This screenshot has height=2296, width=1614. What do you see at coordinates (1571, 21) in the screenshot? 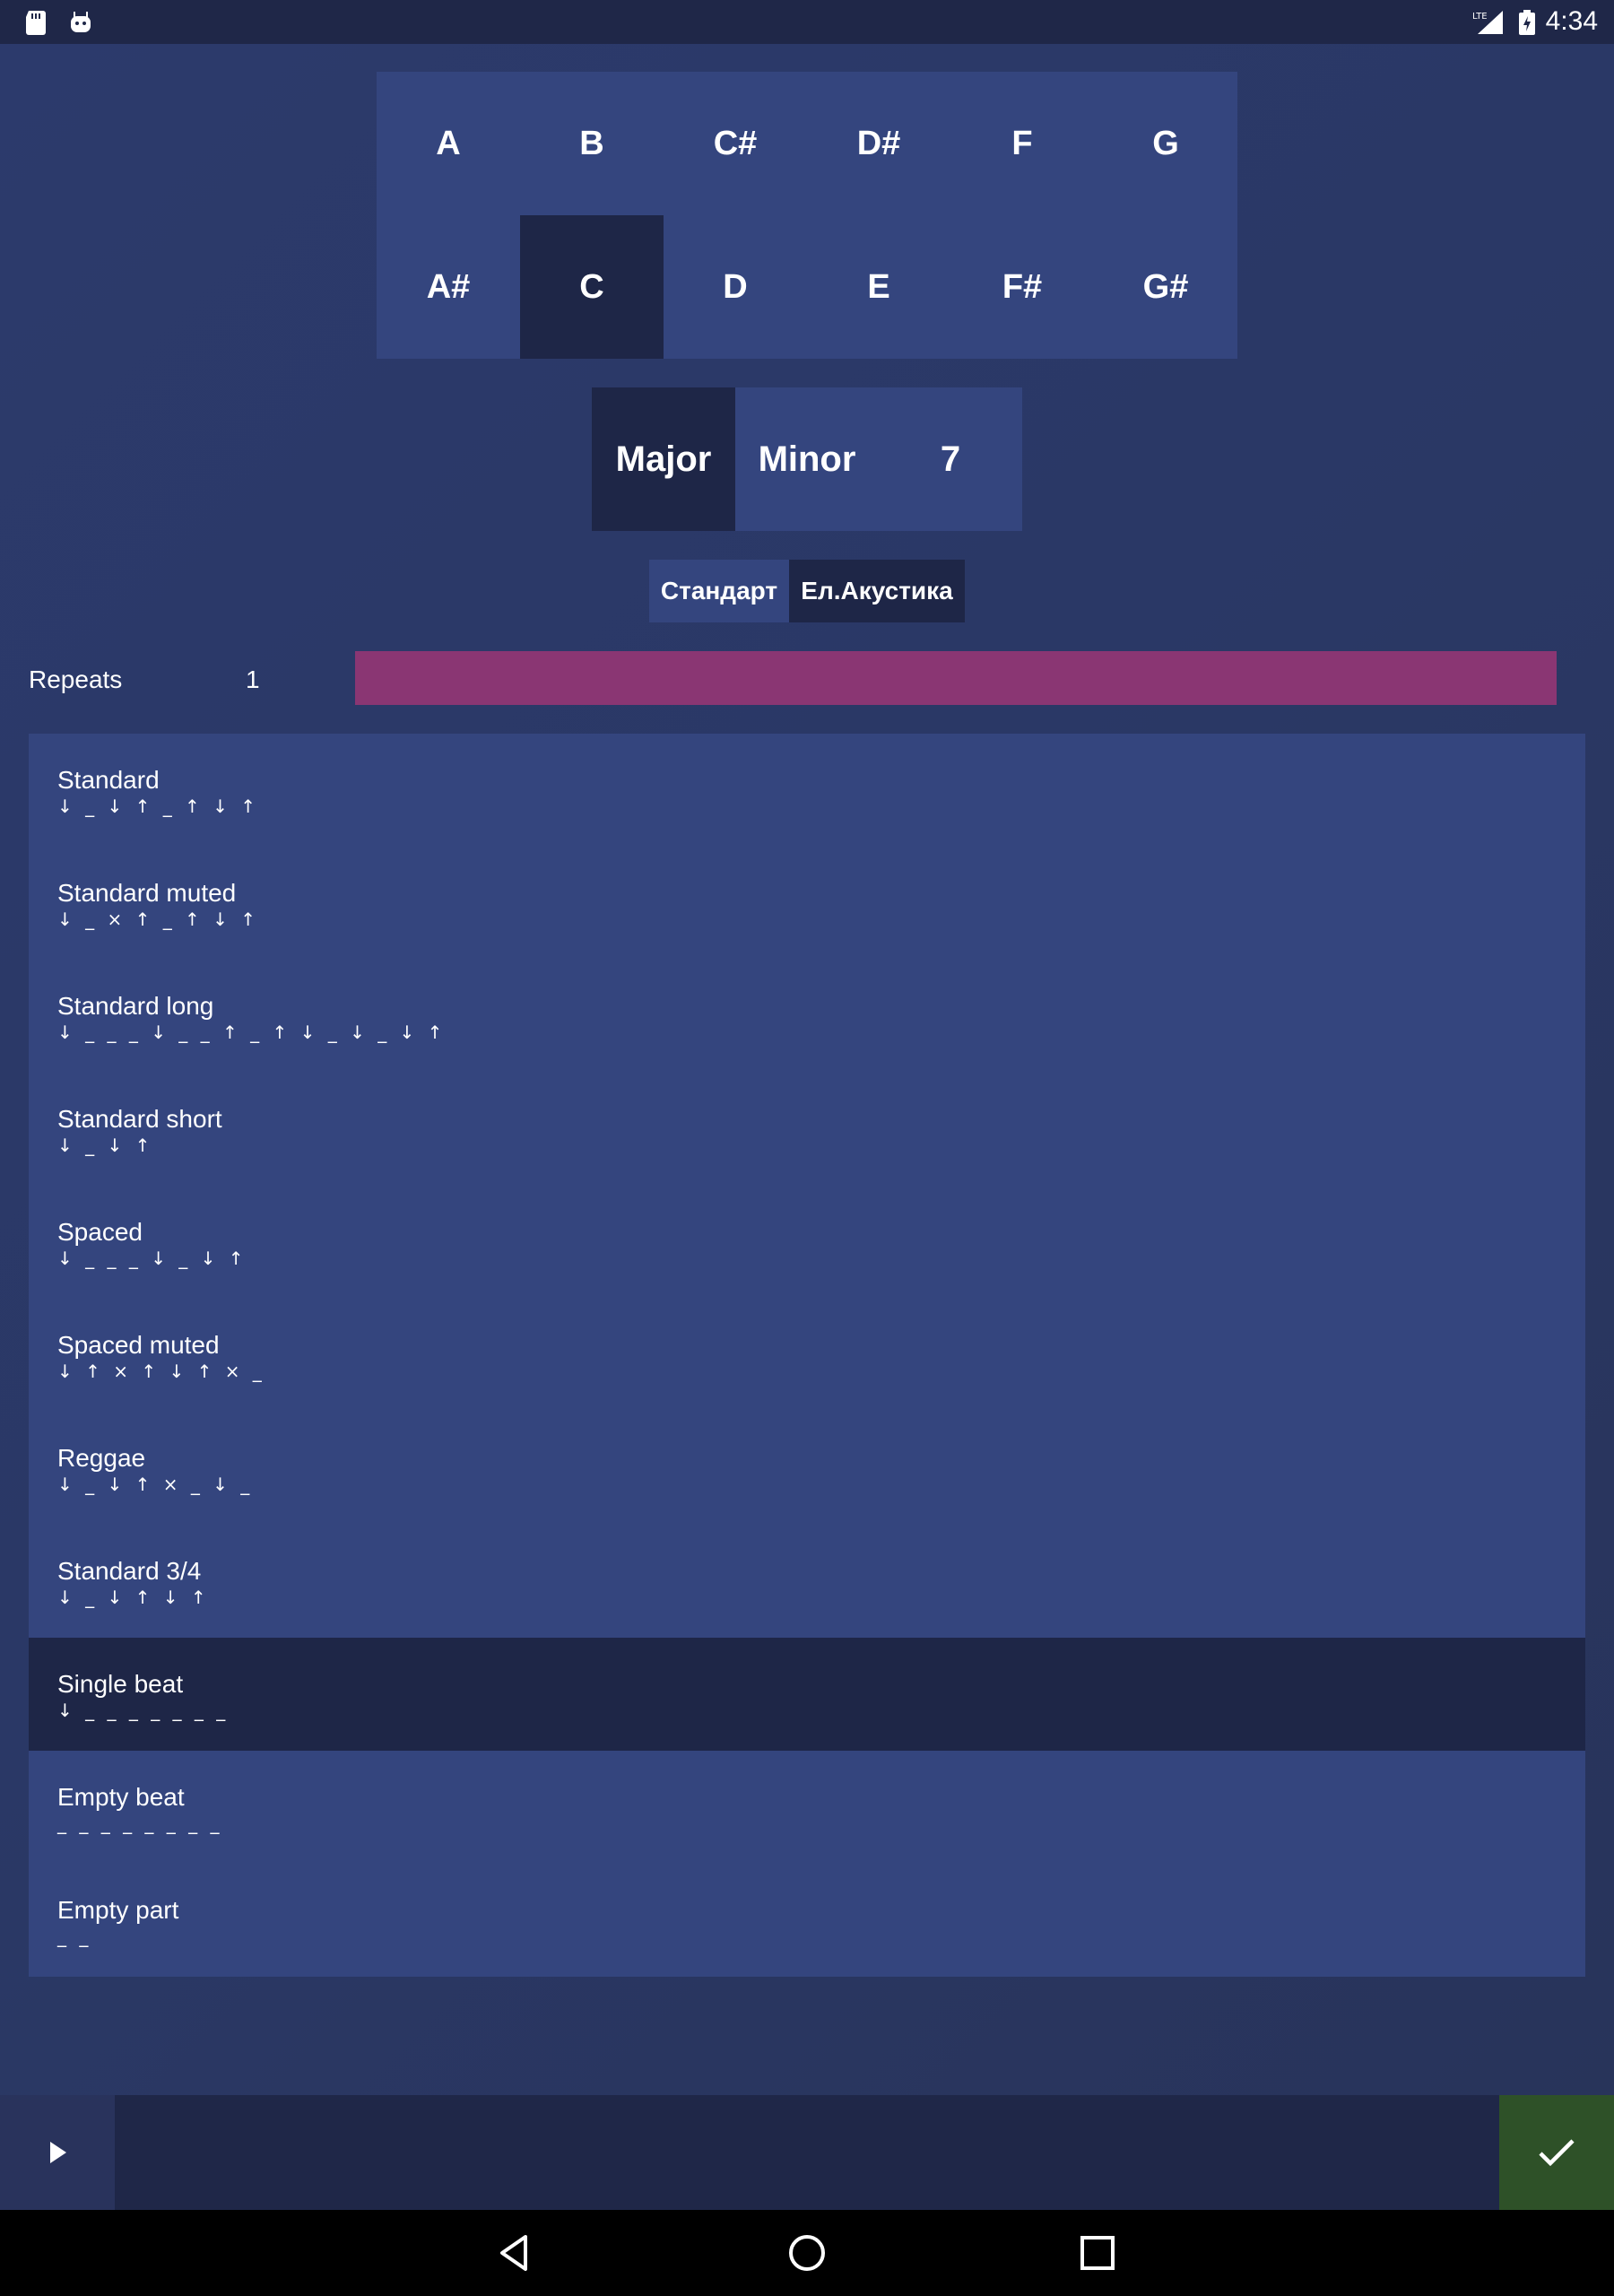
I see `clock: 4:34` at bounding box center [1571, 21].